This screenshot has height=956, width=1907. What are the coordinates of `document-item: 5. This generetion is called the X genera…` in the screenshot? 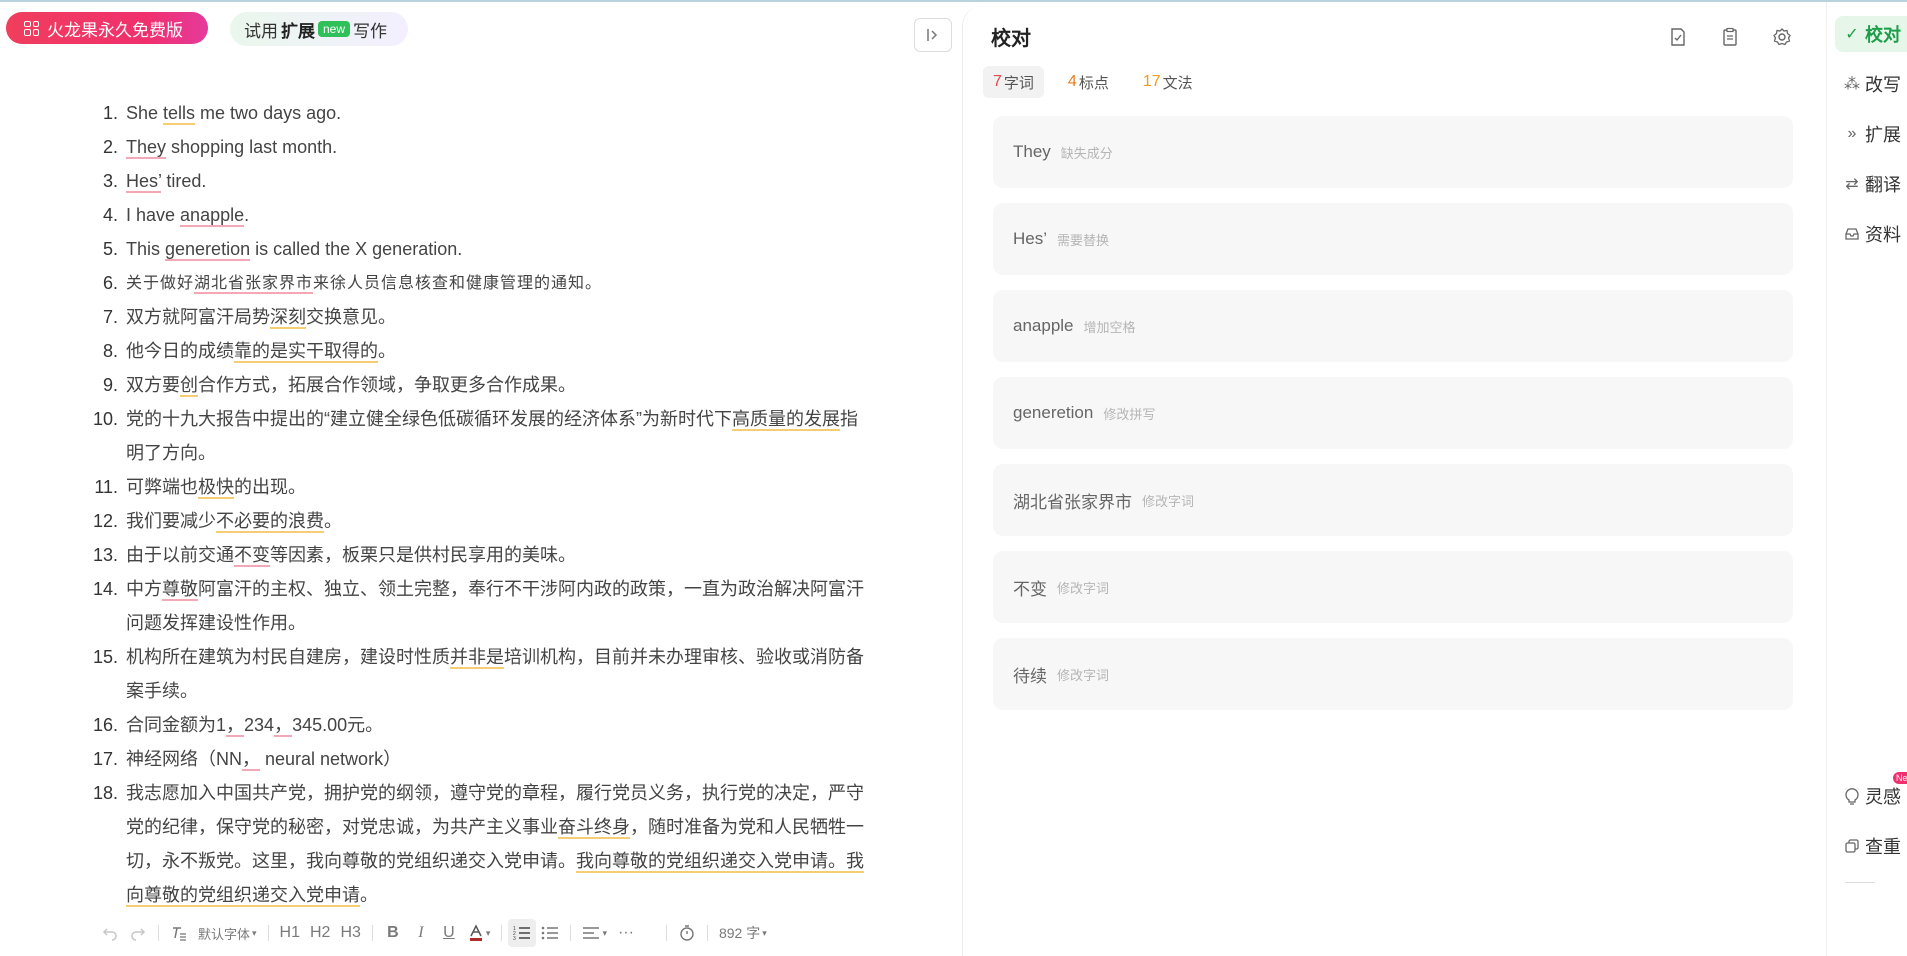 It's located at (485, 249).